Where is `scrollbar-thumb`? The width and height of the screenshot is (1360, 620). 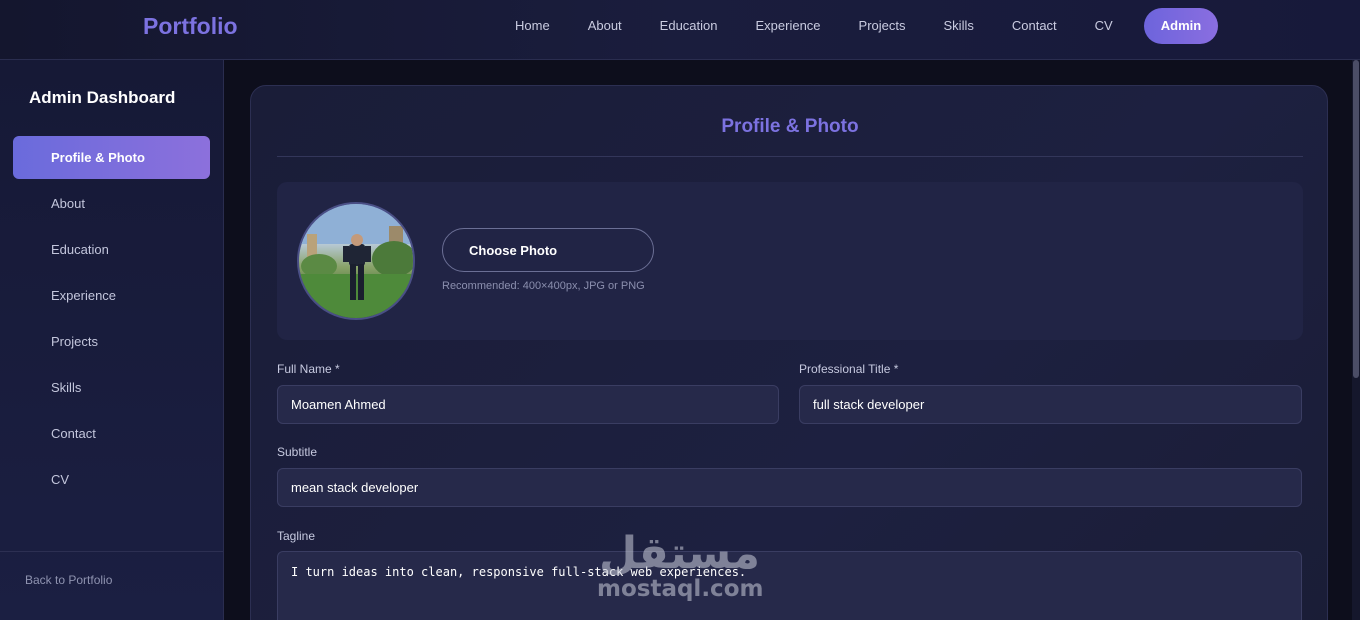 scrollbar-thumb is located at coordinates (1356, 219).